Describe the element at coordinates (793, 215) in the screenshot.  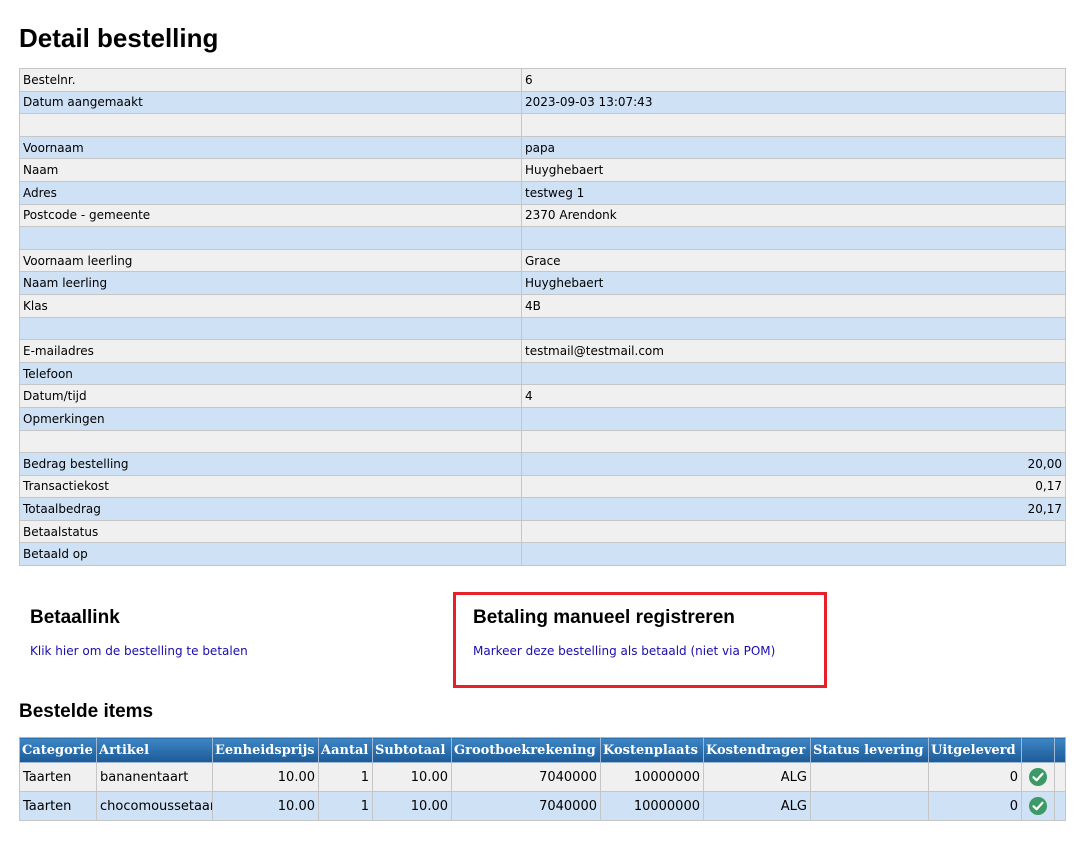
I see `detail-value: 2370 Arendonk` at that location.